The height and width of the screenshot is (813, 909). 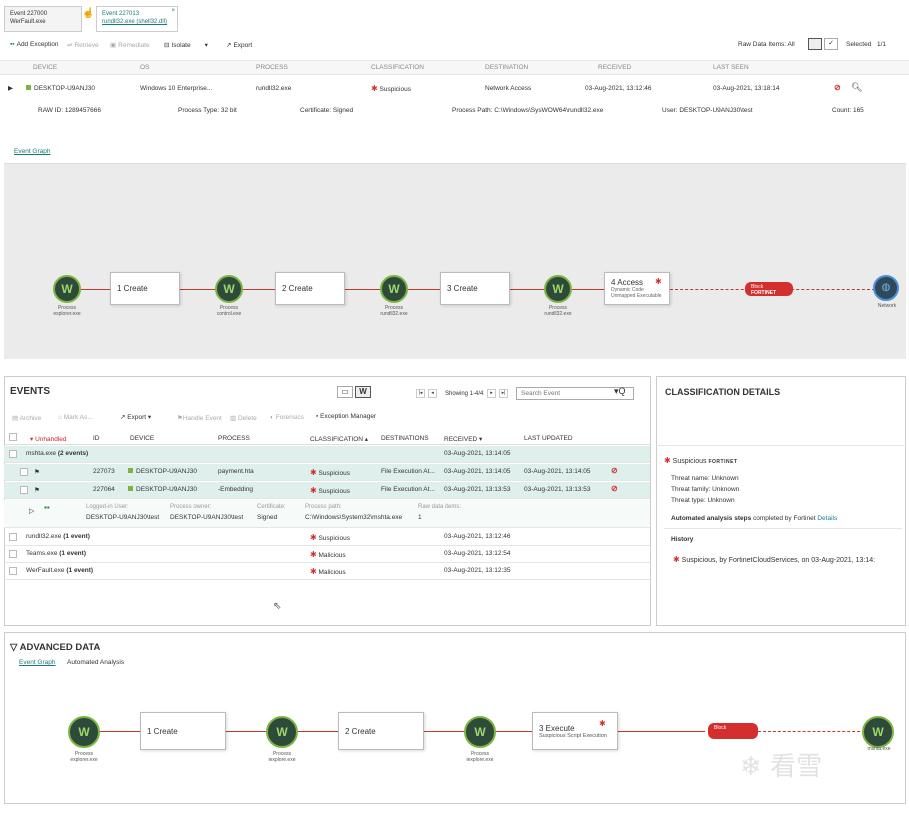 I want to click on advanced-title: ▽ ADVANCED DATA, so click(x=55, y=647).